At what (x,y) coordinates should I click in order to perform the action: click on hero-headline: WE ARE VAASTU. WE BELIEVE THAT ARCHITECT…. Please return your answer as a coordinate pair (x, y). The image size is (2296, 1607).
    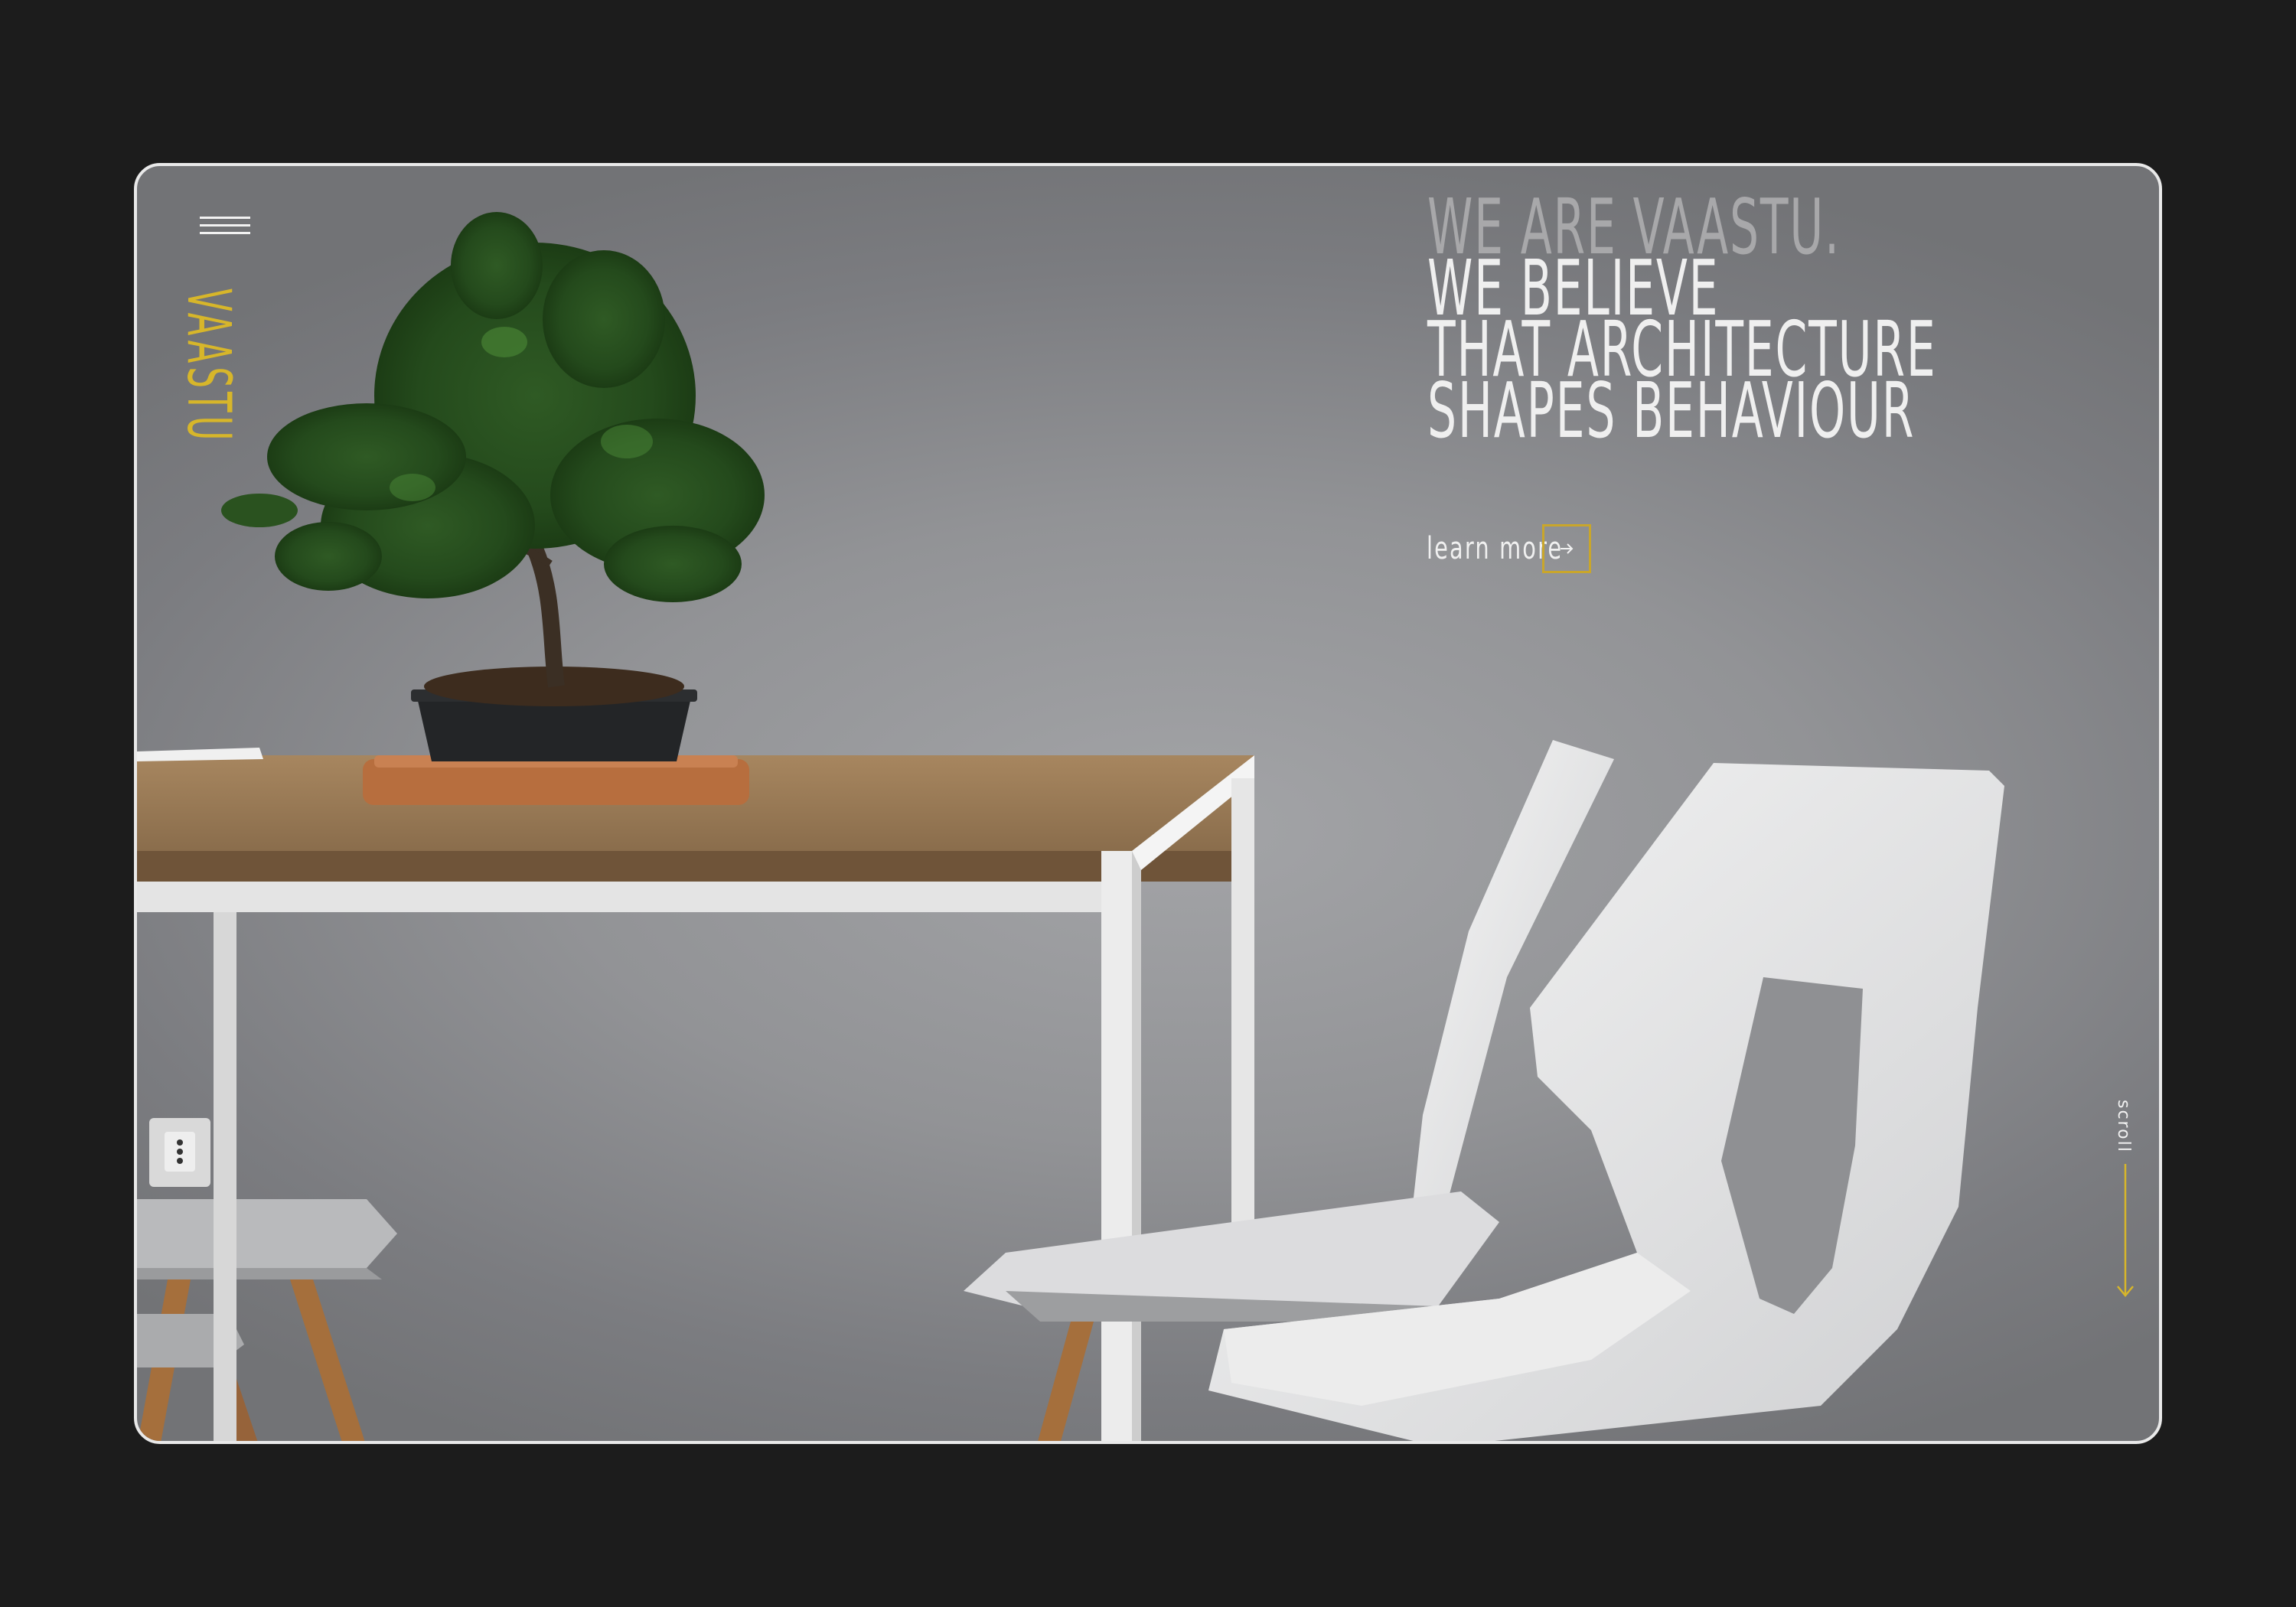
    Looking at the image, I should click on (1681, 322).